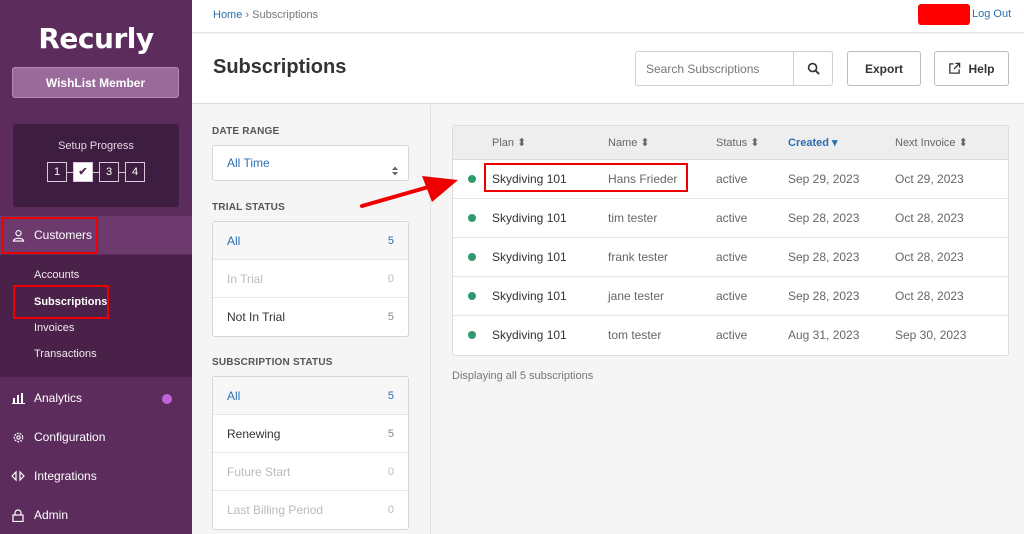 The height and width of the screenshot is (534, 1024). What do you see at coordinates (608, 69) in the screenshot?
I see `page-header: Subscriptions Export Help` at bounding box center [608, 69].